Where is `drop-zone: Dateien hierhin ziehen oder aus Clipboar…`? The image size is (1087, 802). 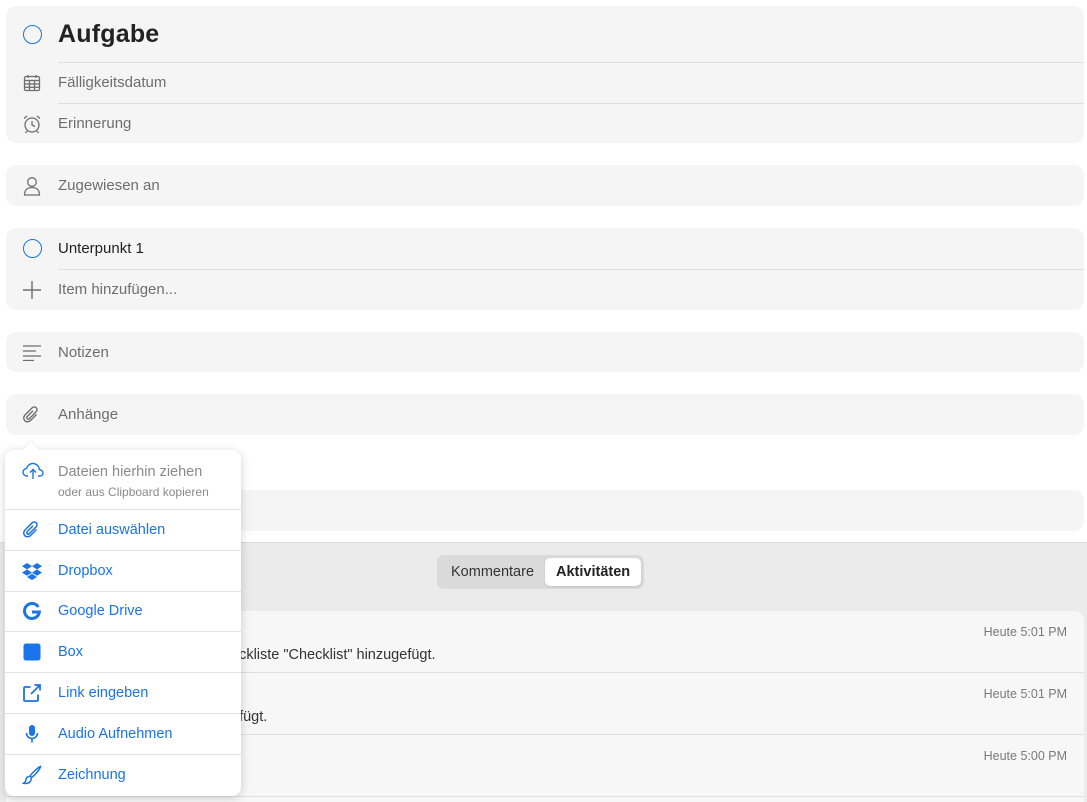 drop-zone: Dateien hierhin ziehen oder aus Clipboar… is located at coordinates (123, 480).